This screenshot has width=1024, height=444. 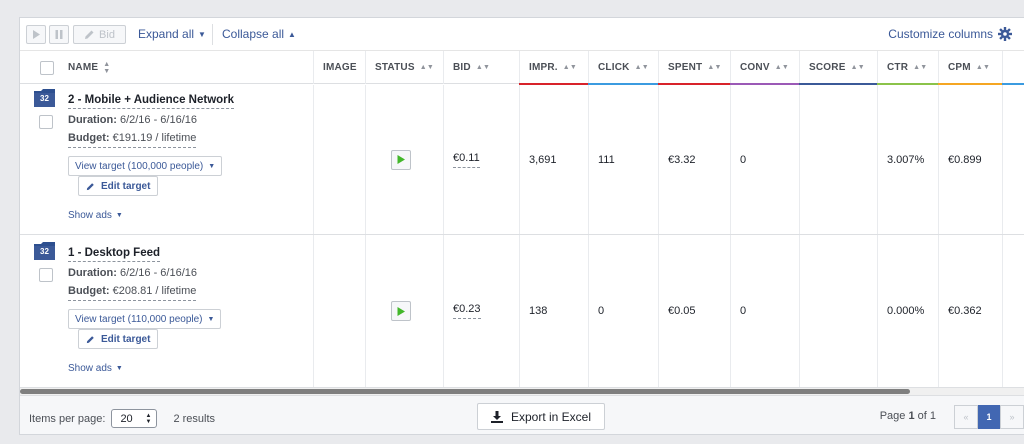 I want to click on page-1-button: 1, so click(x=989, y=417).